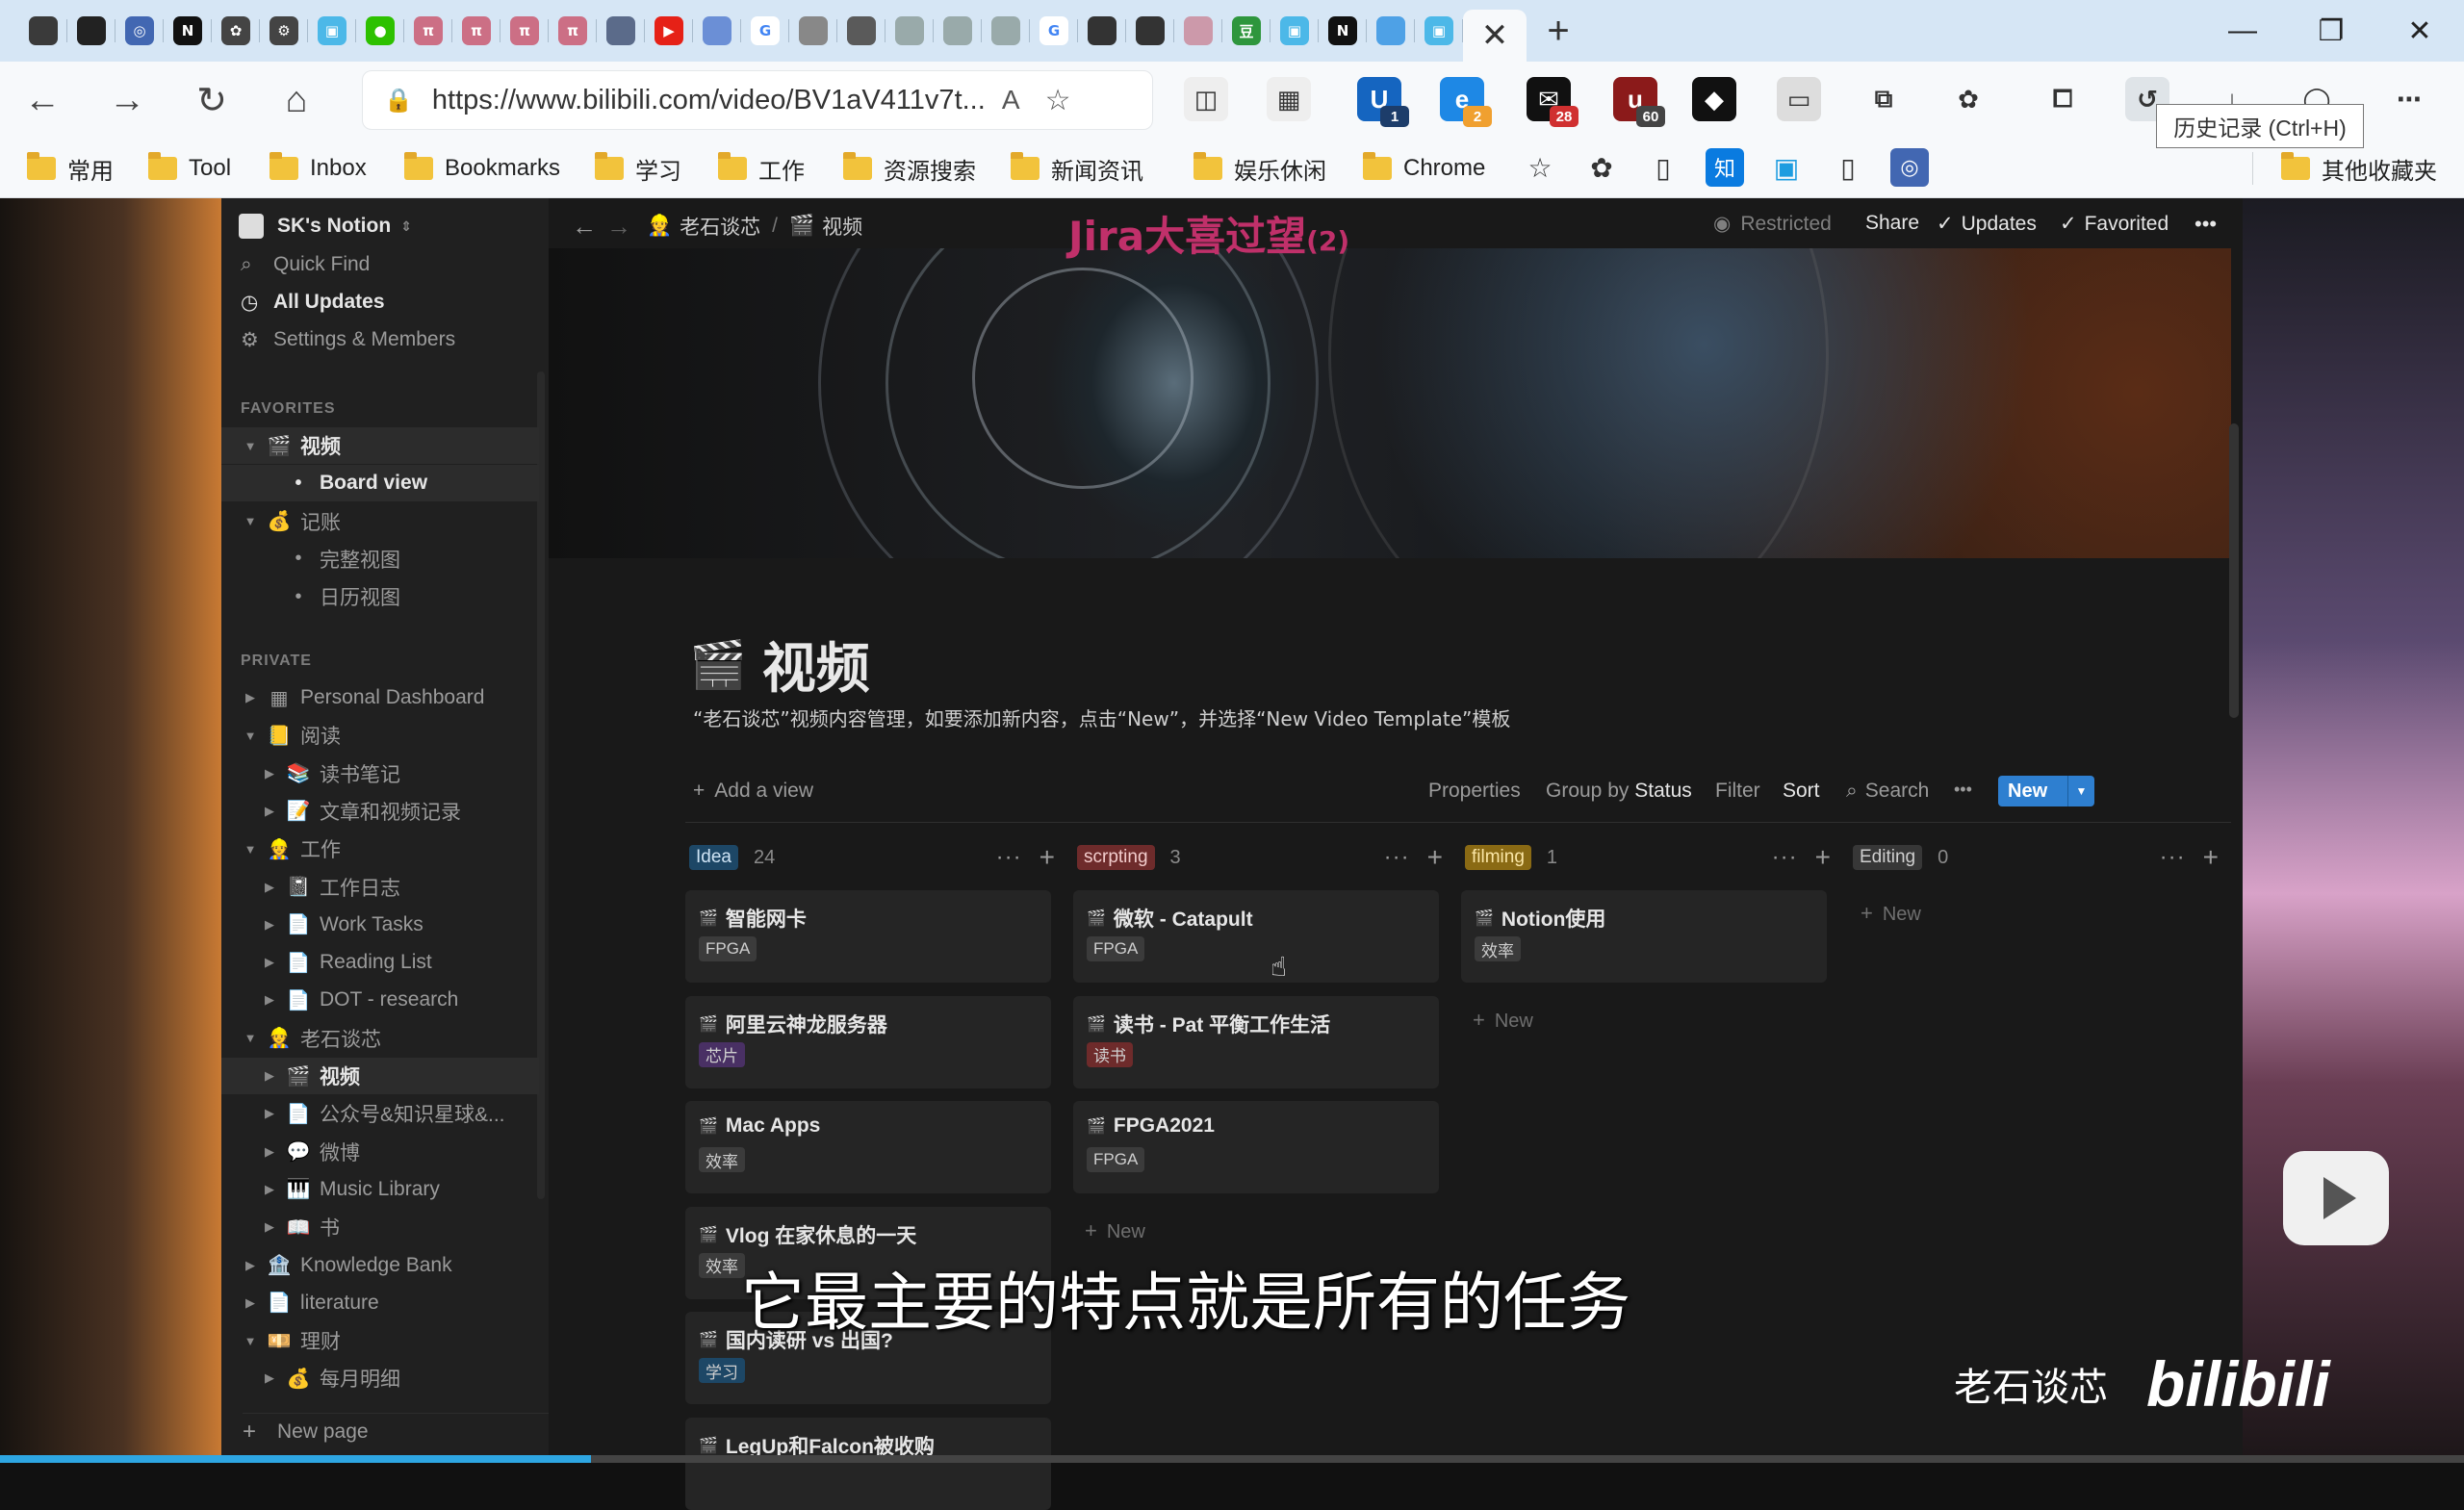 The width and height of the screenshot is (2464, 1510). I want to click on sidebar-item: ▶ 💰 每月明细, so click(380, 1378).